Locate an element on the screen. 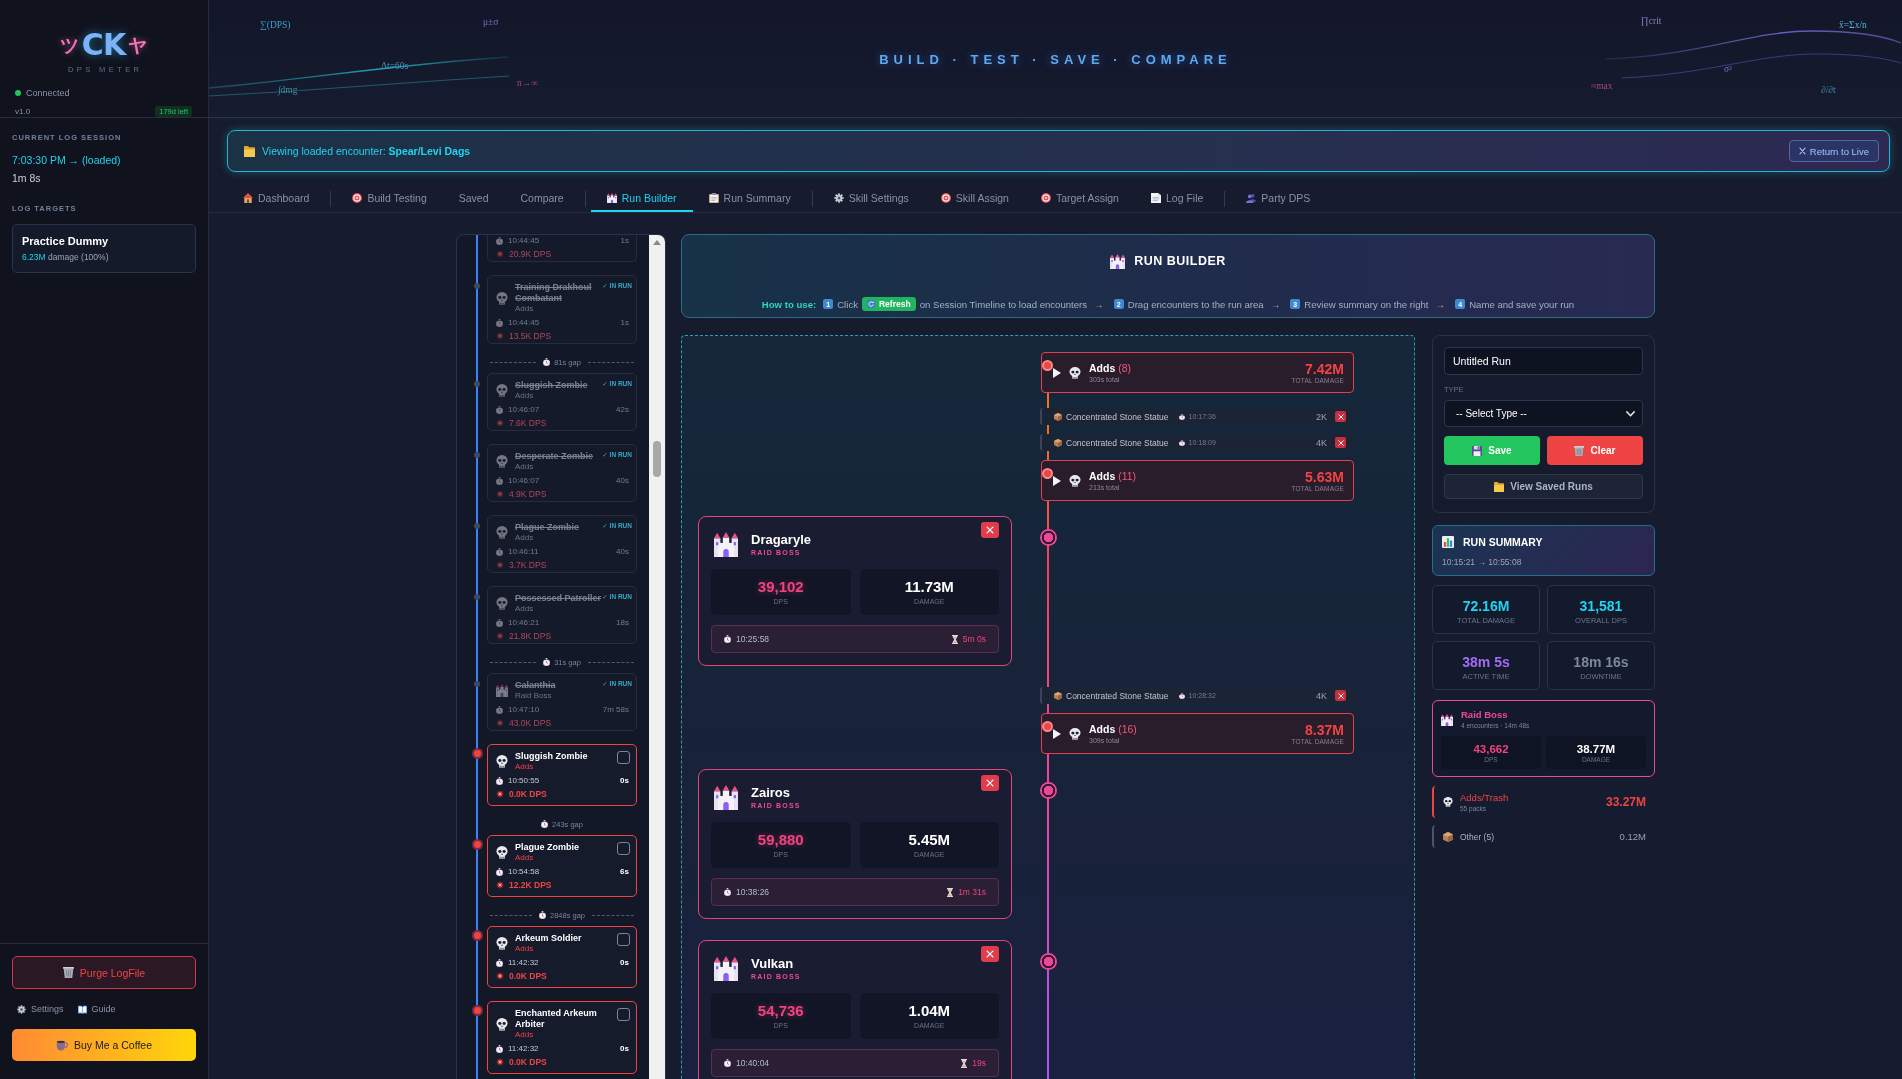 The height and width of the screenshot is (1079, 1902). cube-icon is located at coordinates (1058, 416).